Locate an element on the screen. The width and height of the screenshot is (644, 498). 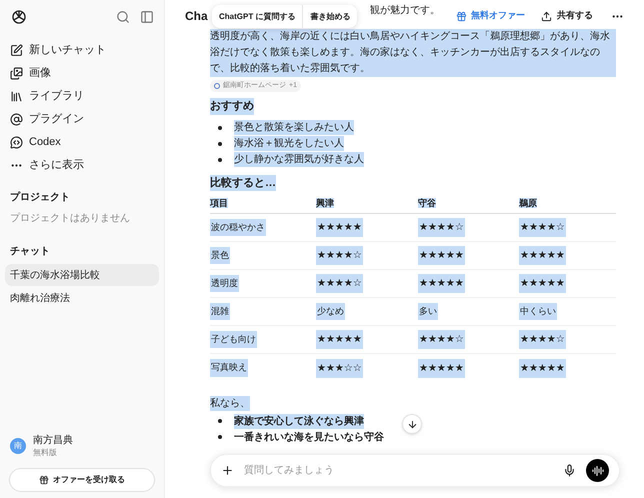
at-sign-icon is located at coordinates (16, 119).